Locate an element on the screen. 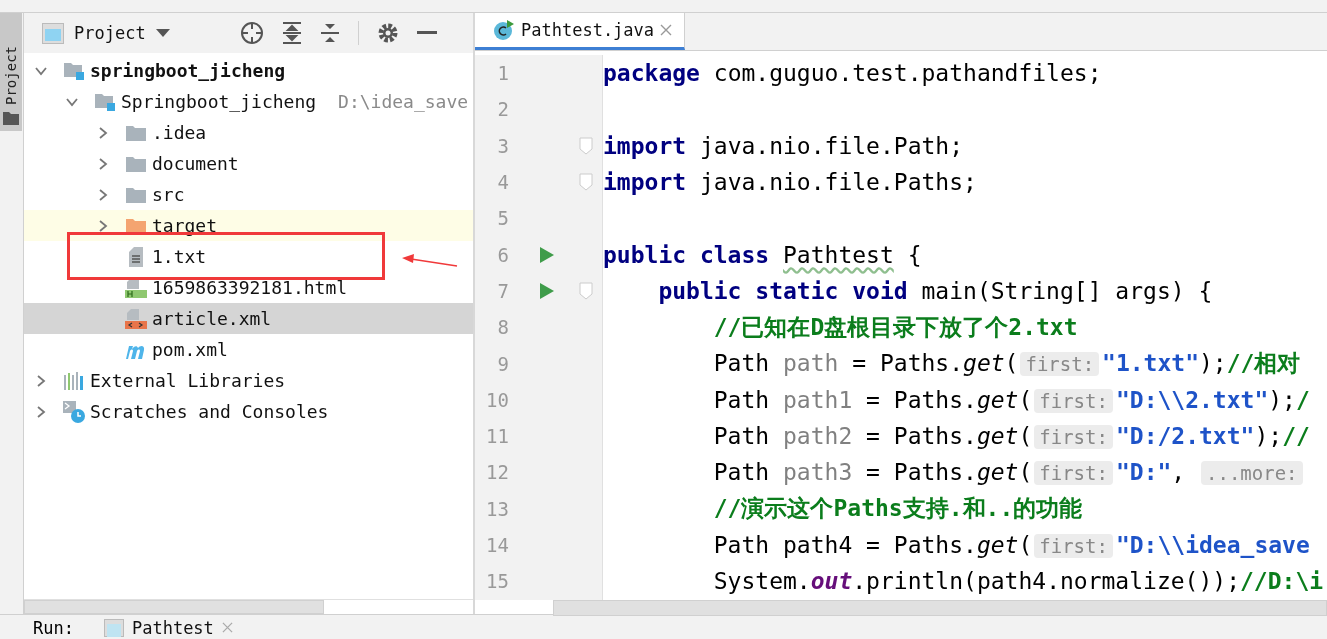 The image size is (1327, 639). line-number: 8 is located at coordinates (502, 327).